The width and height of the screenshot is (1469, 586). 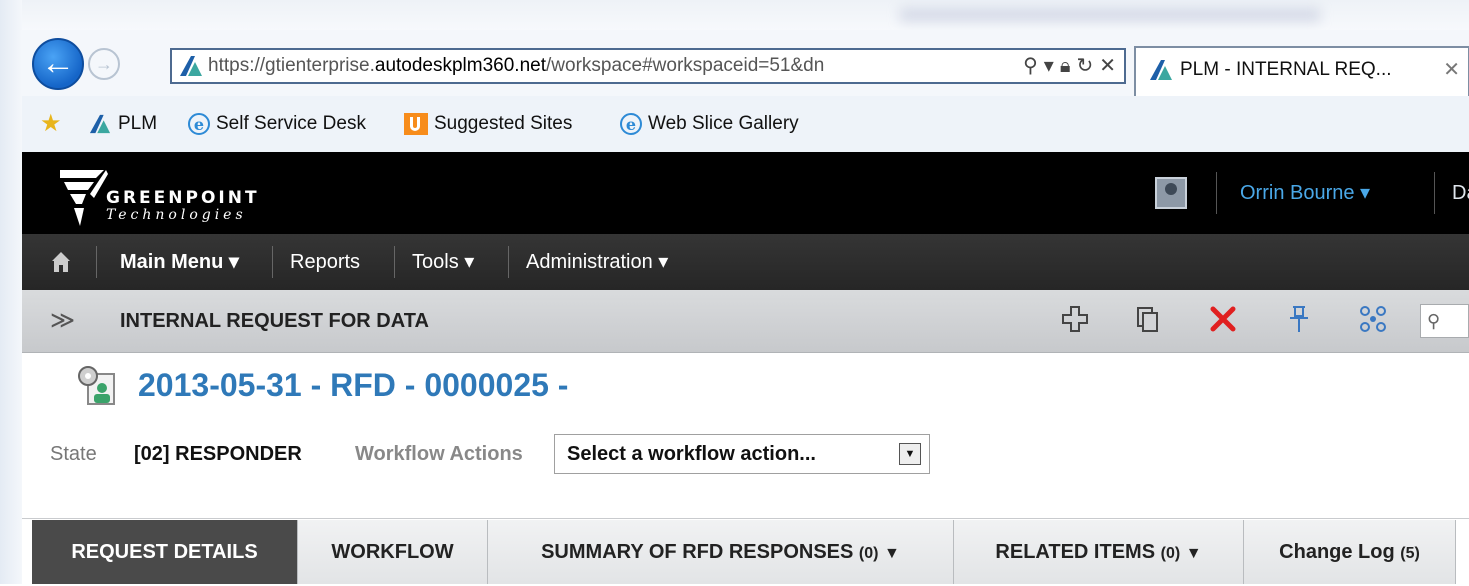 I want to click on bing-icon, so click(x=416, y=123).